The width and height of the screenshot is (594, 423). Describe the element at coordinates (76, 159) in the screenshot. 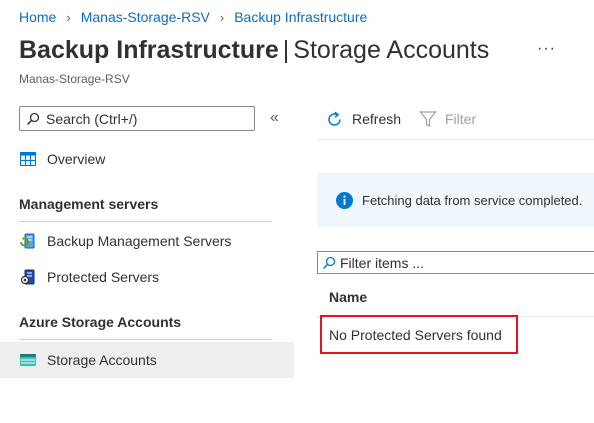

I see `sidebar-item-label: Overview` at that location.